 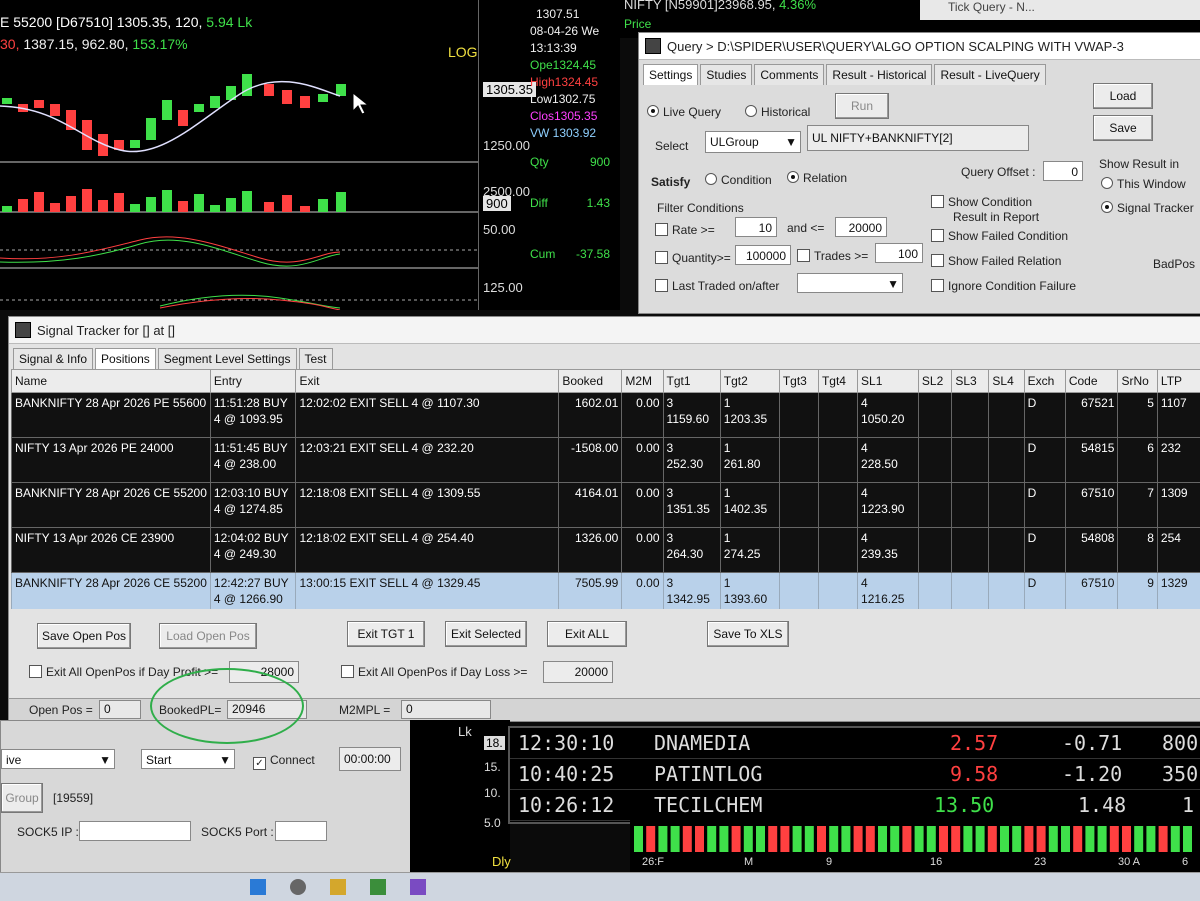 I want to click on select-dropdown: ULGroup▼, so click(x=753, y=142).